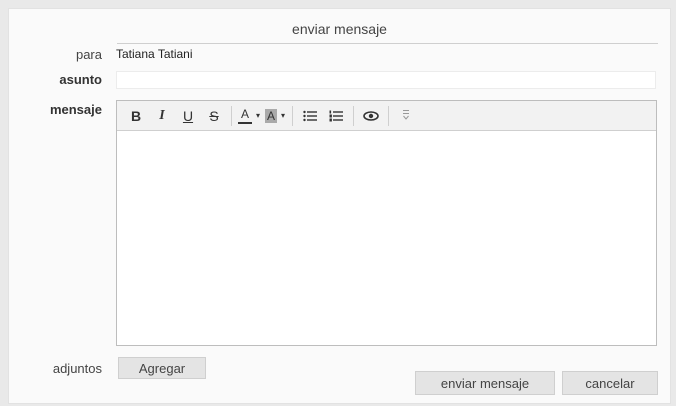 The image size is (676, 406). I want to click on font-color-button: A ▾, so click(249, 116).